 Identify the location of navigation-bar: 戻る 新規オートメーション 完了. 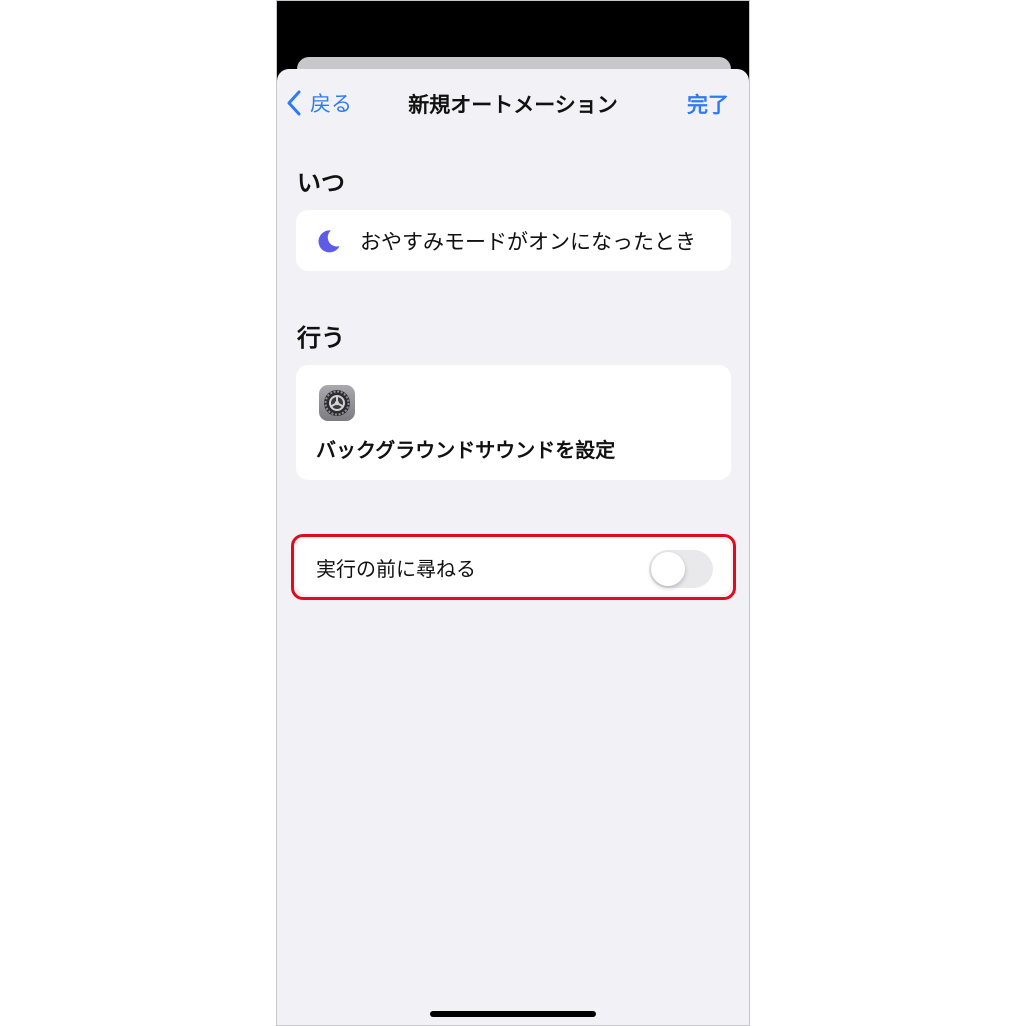
(513, 104).